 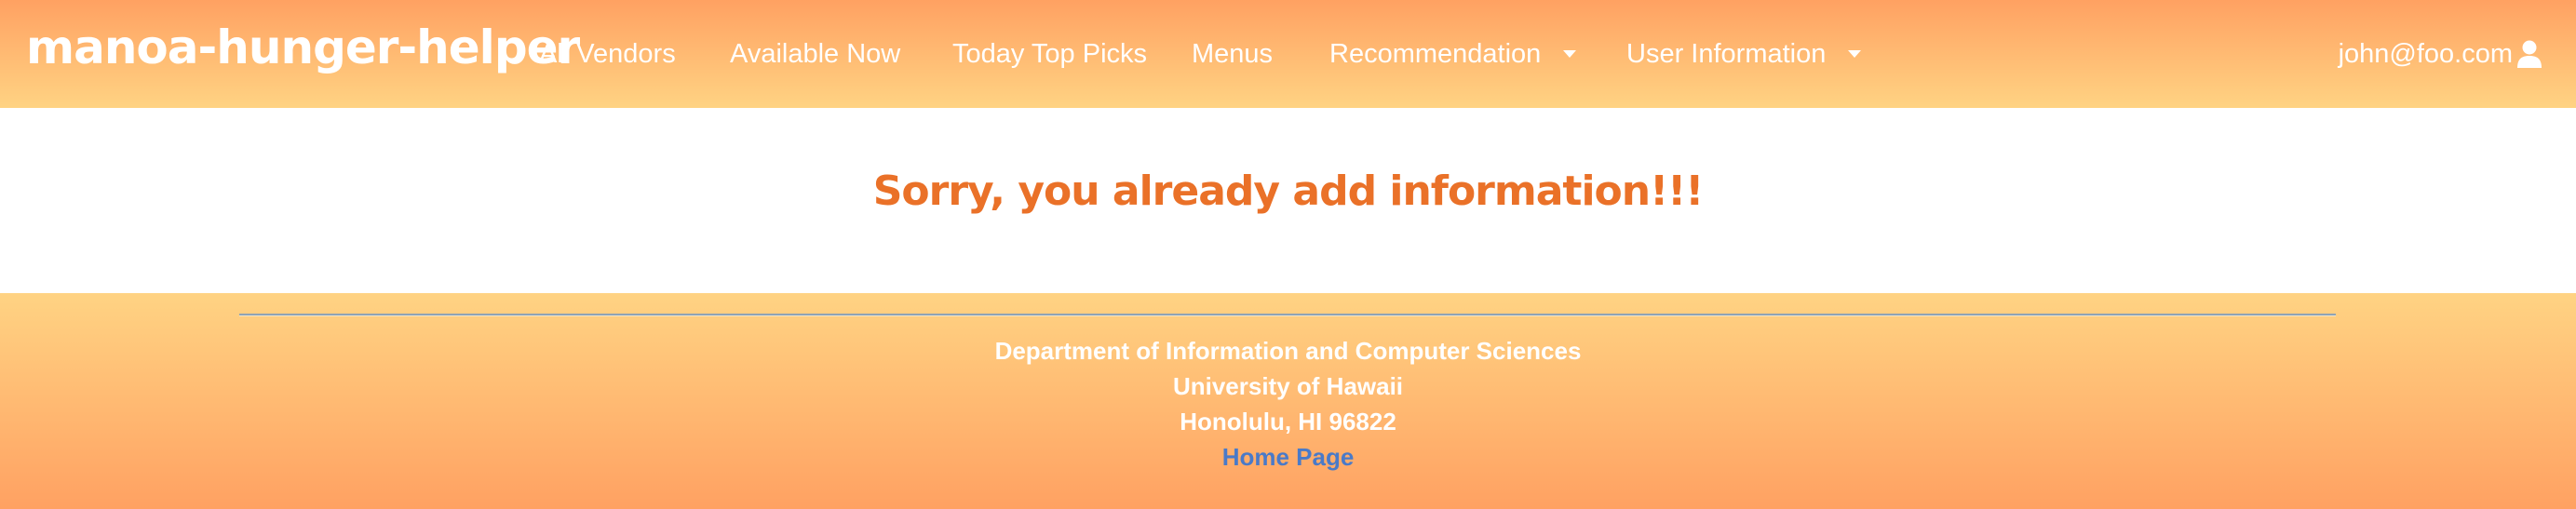 I want to click on footer-divider, so click(x=1287, y=315).